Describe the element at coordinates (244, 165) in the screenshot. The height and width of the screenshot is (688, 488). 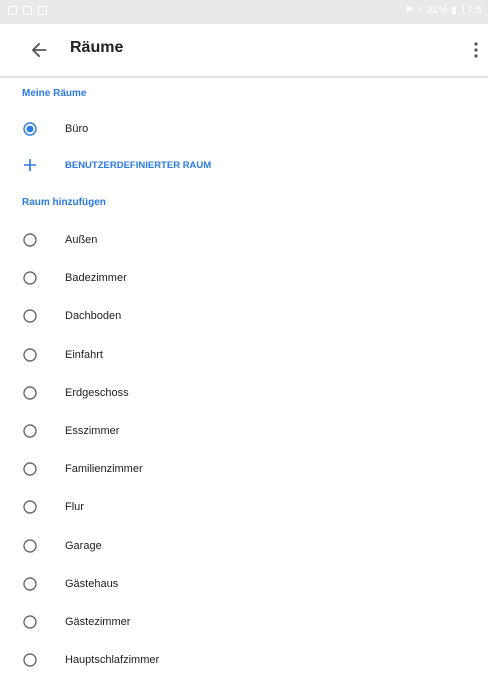
I see `add-custom-room-button: BENUTZERDEFINIERTER RAUM` at that location.